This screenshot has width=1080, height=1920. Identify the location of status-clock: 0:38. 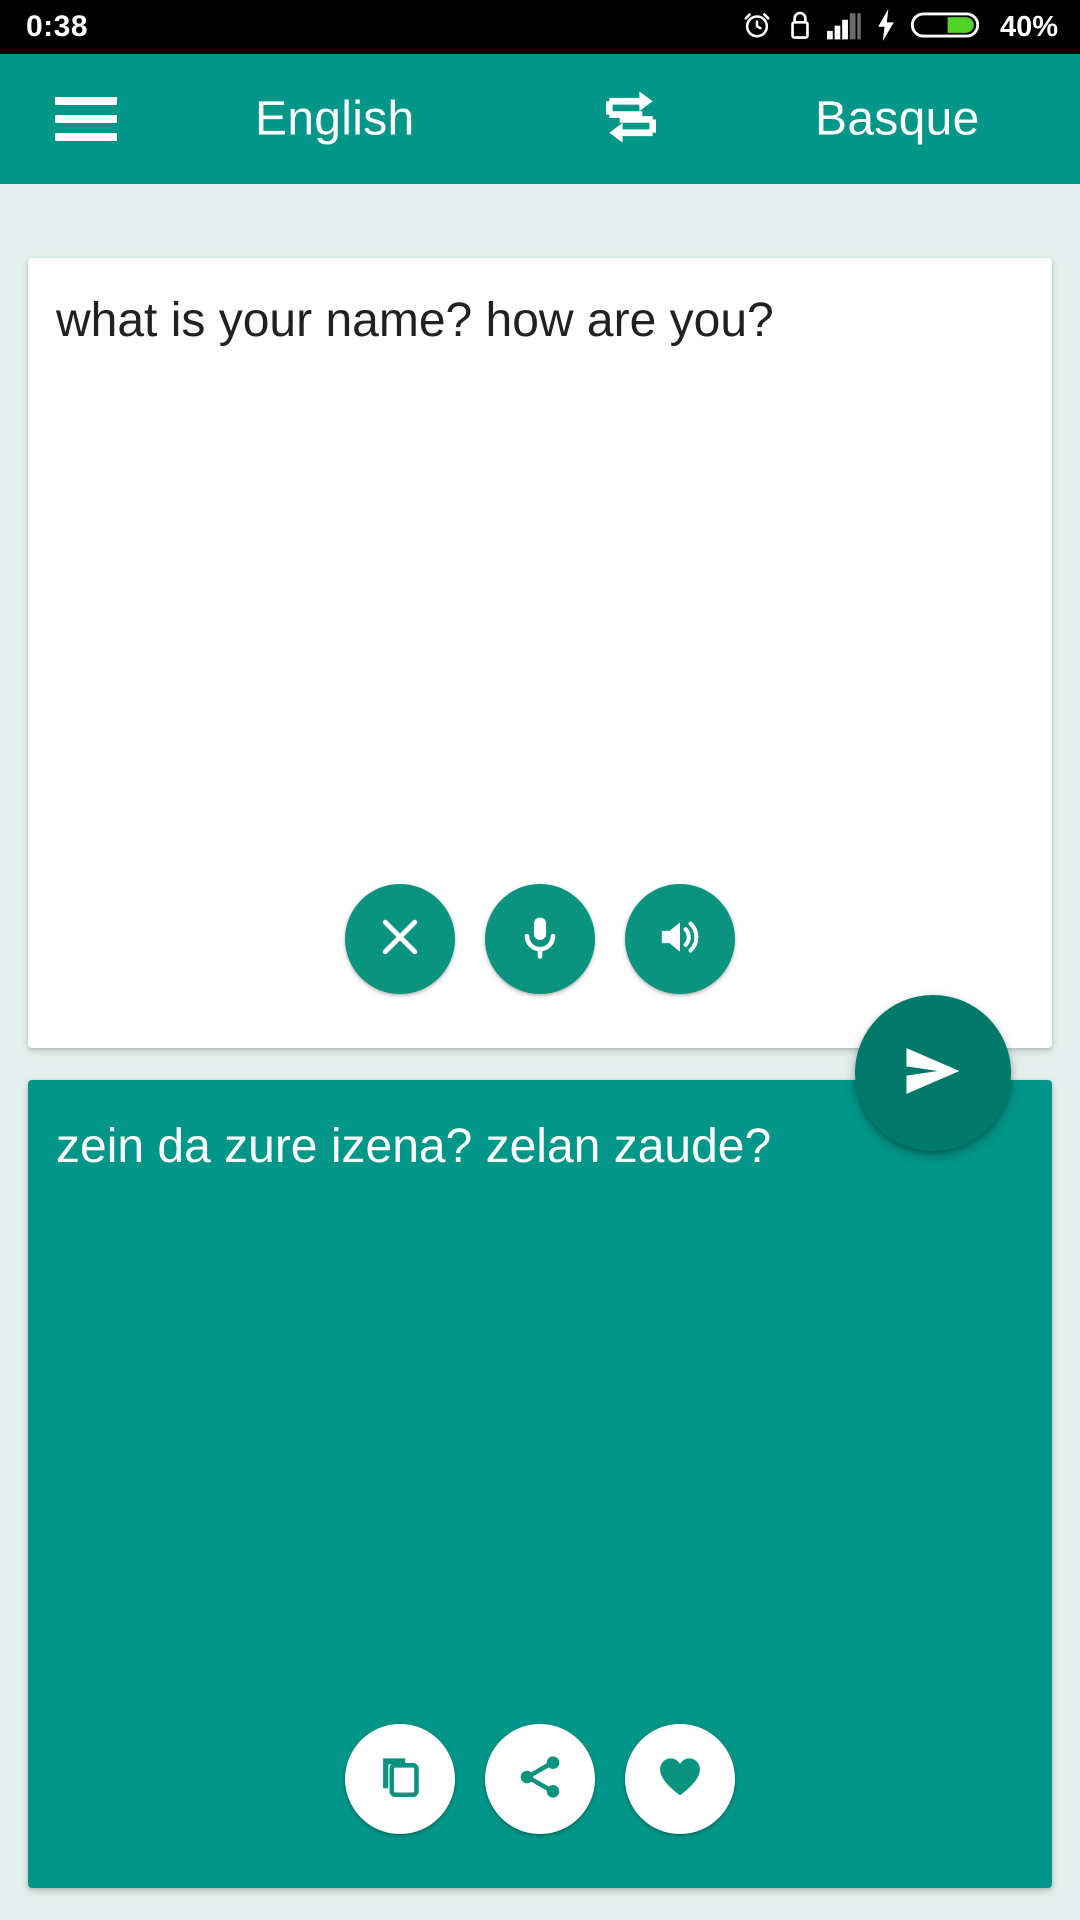
(57, 26).